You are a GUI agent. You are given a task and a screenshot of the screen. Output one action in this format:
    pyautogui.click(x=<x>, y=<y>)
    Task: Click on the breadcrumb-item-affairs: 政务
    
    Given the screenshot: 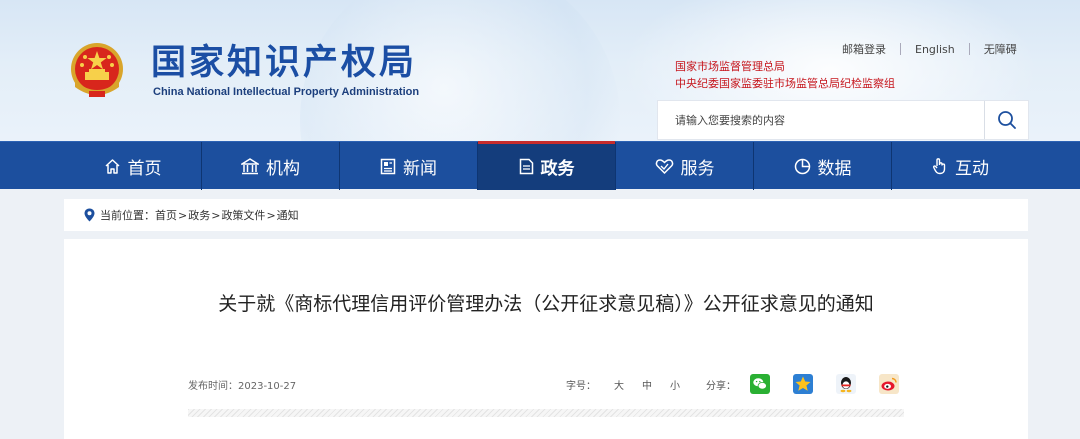 What is the action you would take?
    pyautogui.click(x=199, y=215)
    